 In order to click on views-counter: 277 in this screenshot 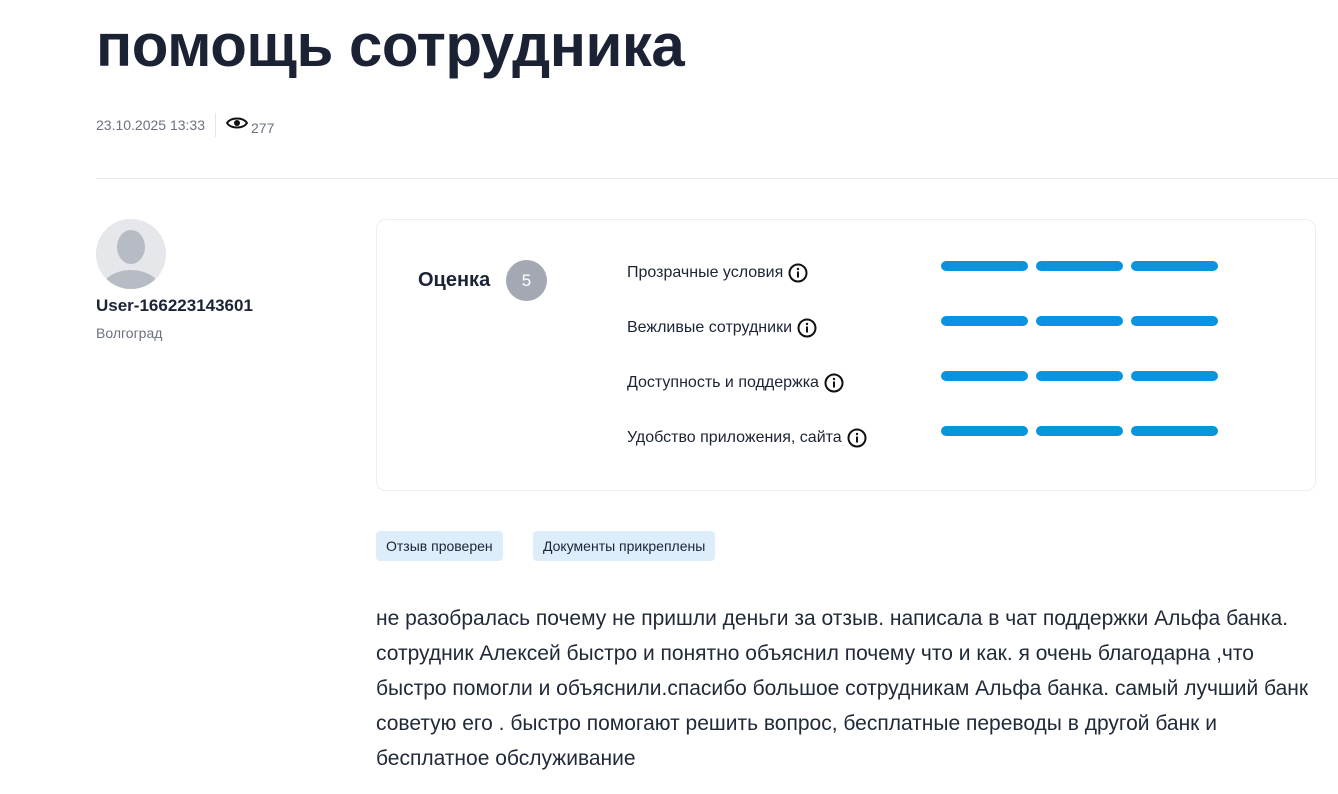, I will do `click(250, 125)`.